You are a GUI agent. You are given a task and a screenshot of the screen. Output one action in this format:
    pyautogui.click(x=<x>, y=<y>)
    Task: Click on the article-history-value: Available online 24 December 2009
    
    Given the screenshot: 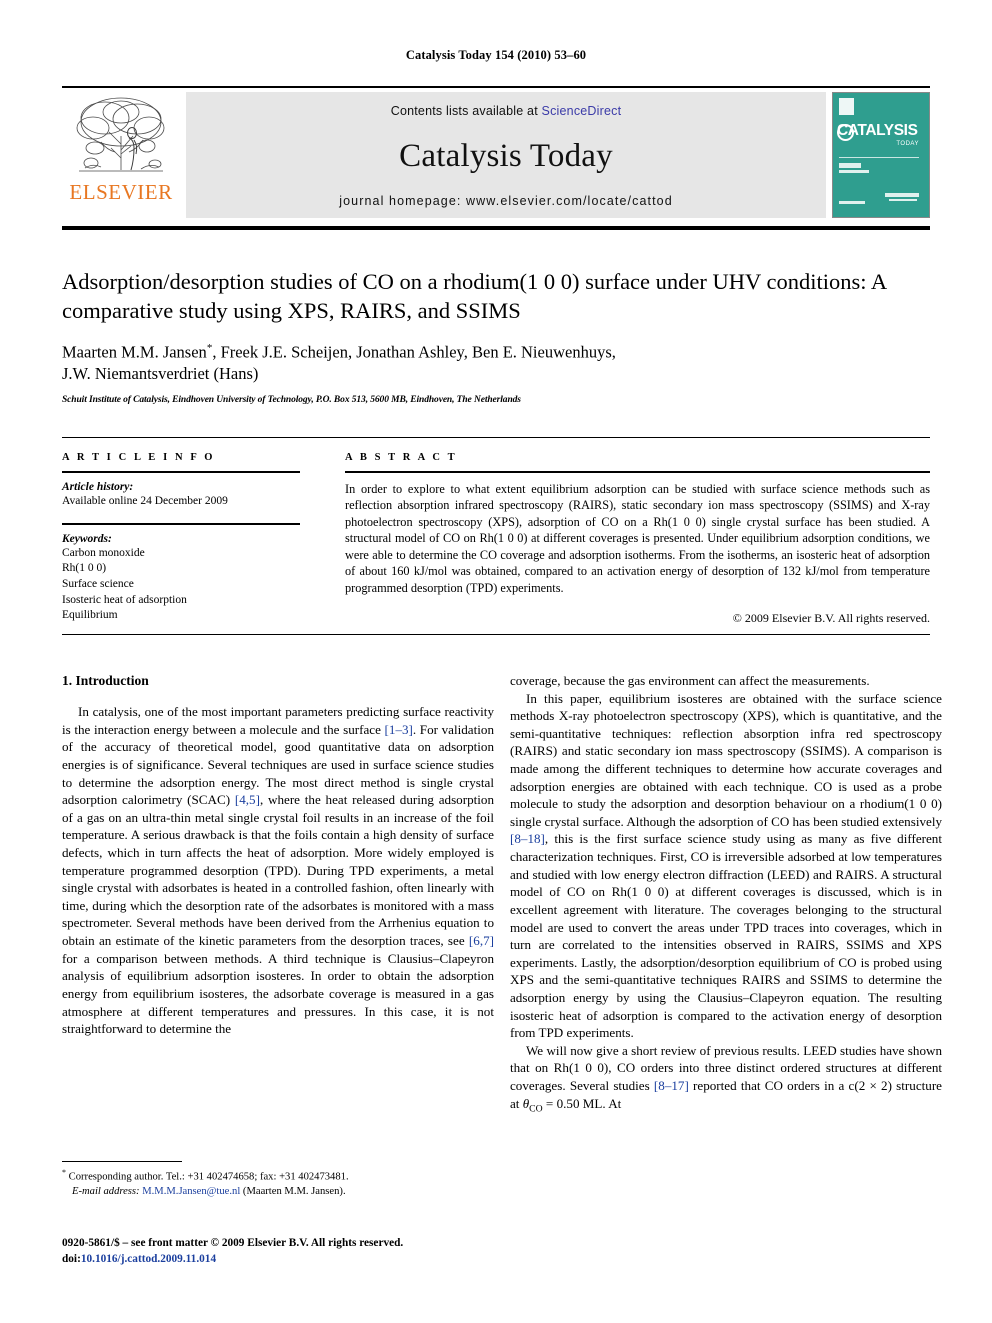 What is the action you would take?
    pyautogui.click(x=145, y=500)
    